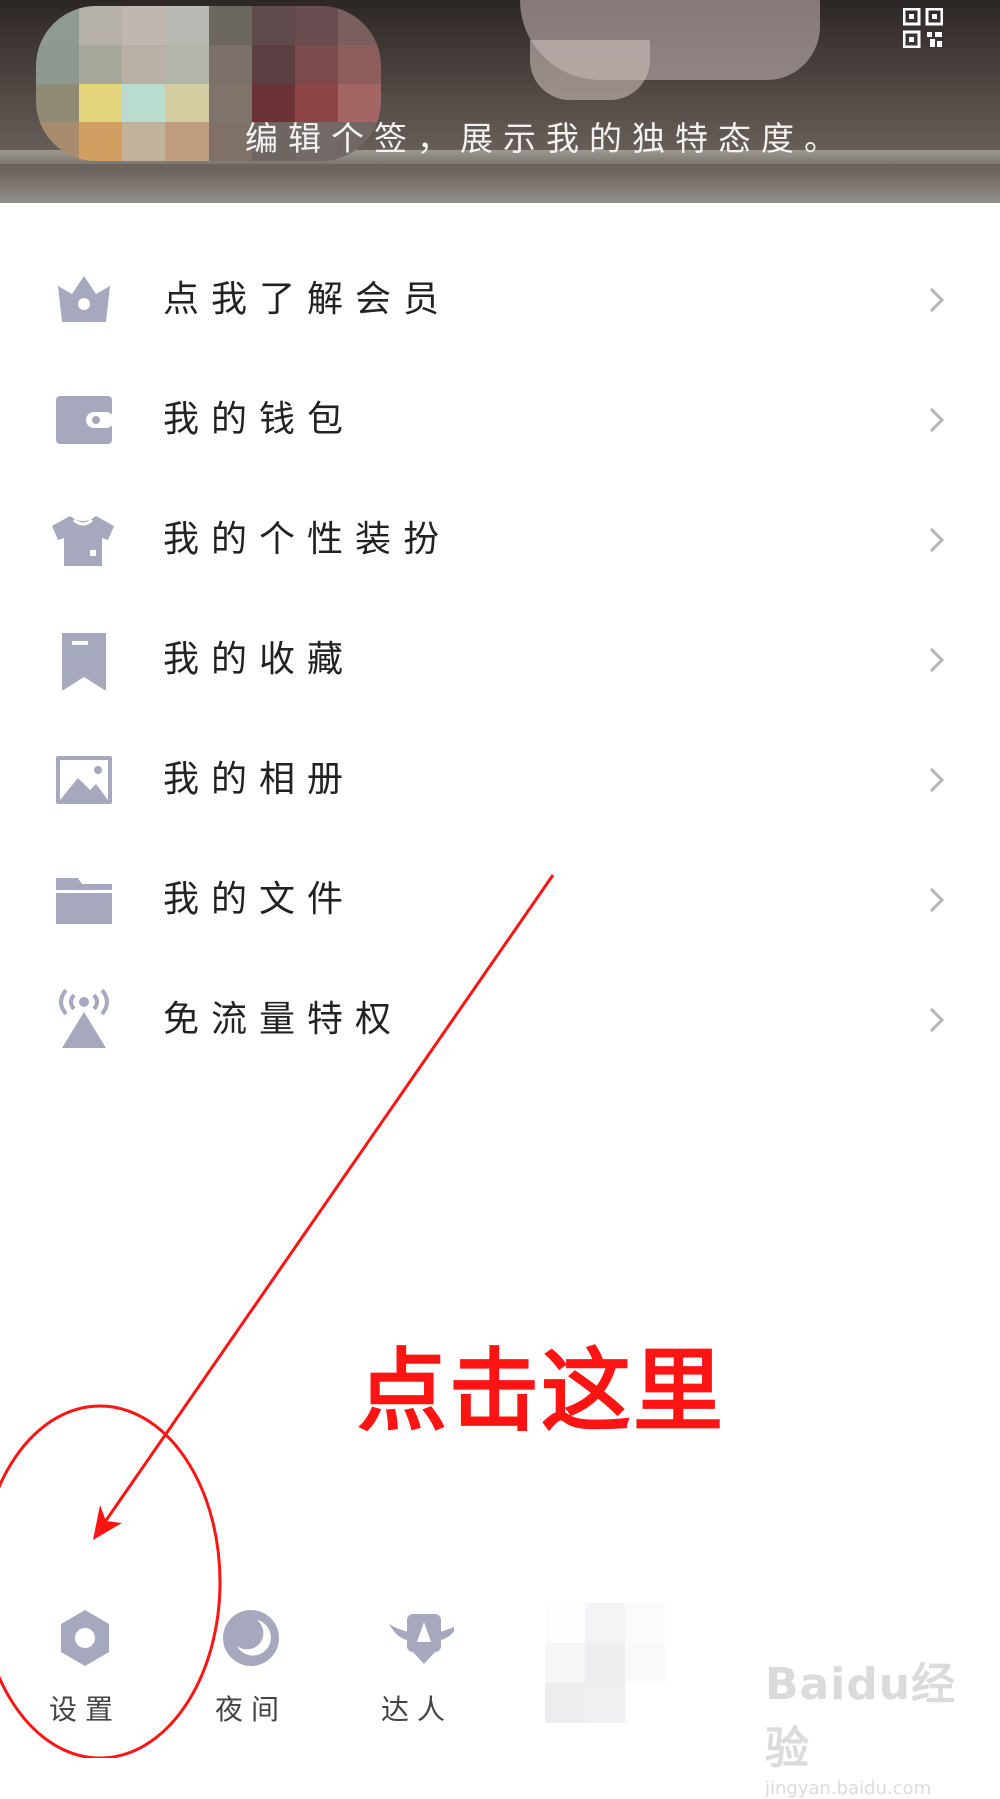 The height and width of the screenshot is (1799, 1000). What do you see at coordinates (85, 420) in the screenshot?
I see `wallet-icon` at bounding box center [85, 420].